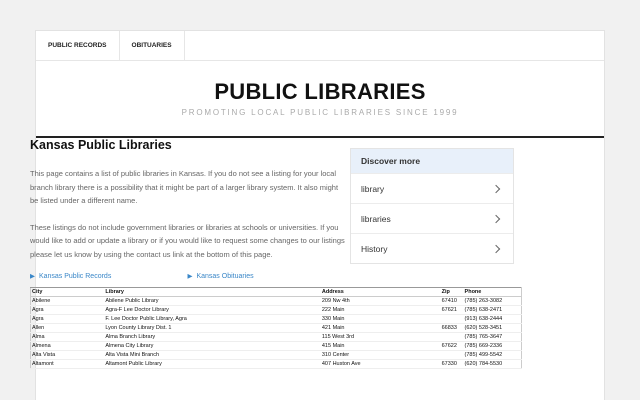 The height and width of the screenshot is (400, 640). What do you see at coordinates (67, 355) in the screenshot?
I see `cell-city: Alta Vista` at bounding box center [67, 355].